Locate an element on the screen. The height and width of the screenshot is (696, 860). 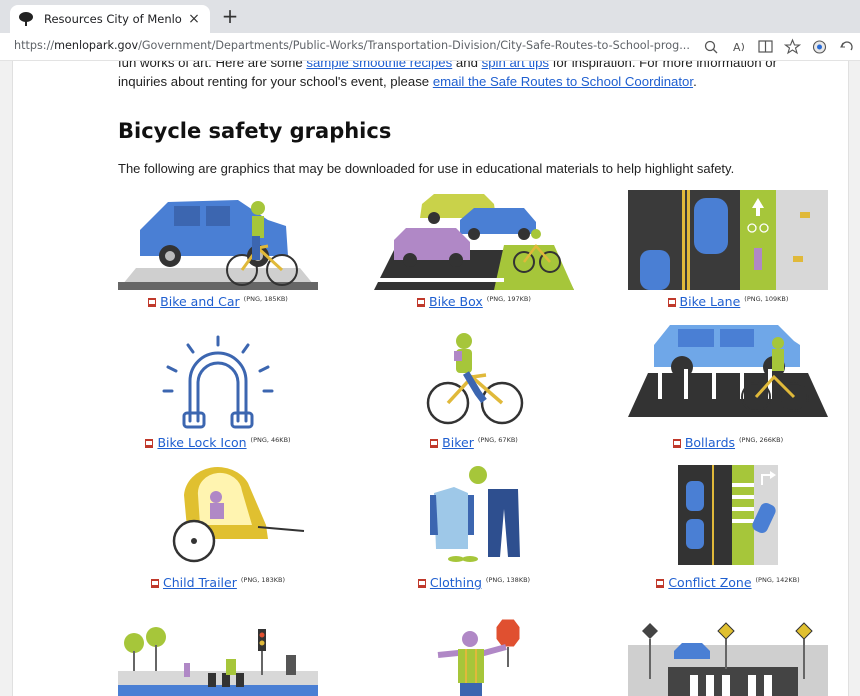
bike-box-image is located at coordinates (474, 240).